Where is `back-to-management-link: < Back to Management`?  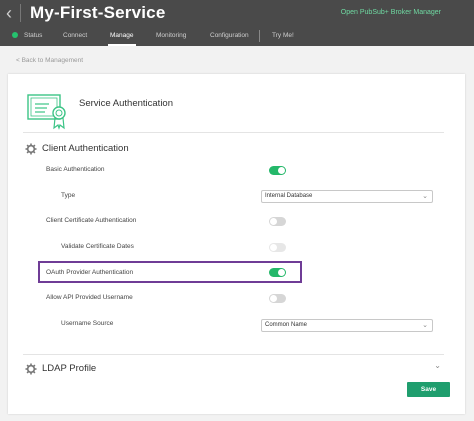 back-to-management-link: < Back to Management is located at coordinates (49, 60).